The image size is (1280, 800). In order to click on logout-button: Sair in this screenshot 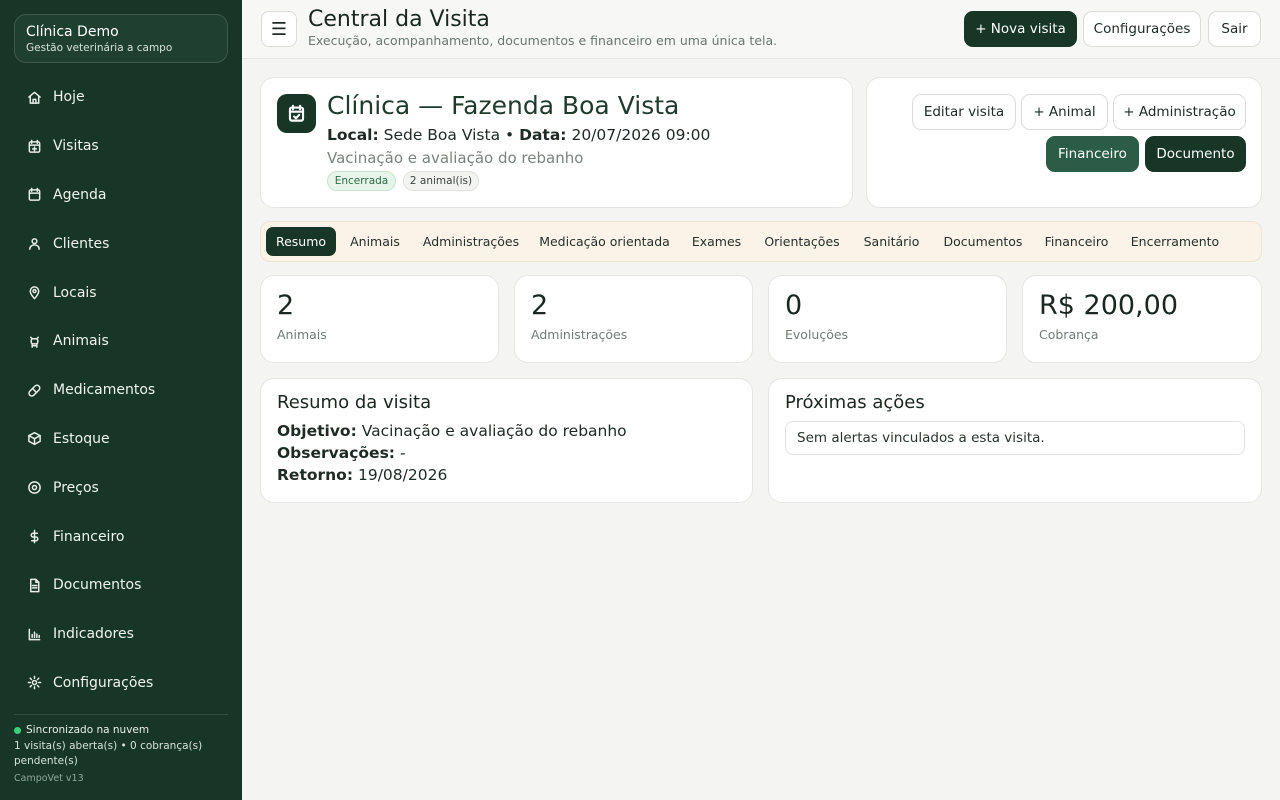, I will do `click(1234, 29)`.